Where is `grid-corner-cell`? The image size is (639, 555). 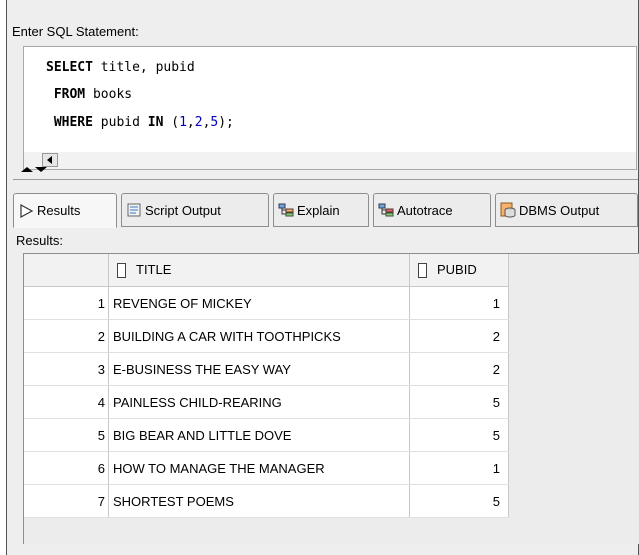
grid-corner-cell is located at coordinates (66, 270).